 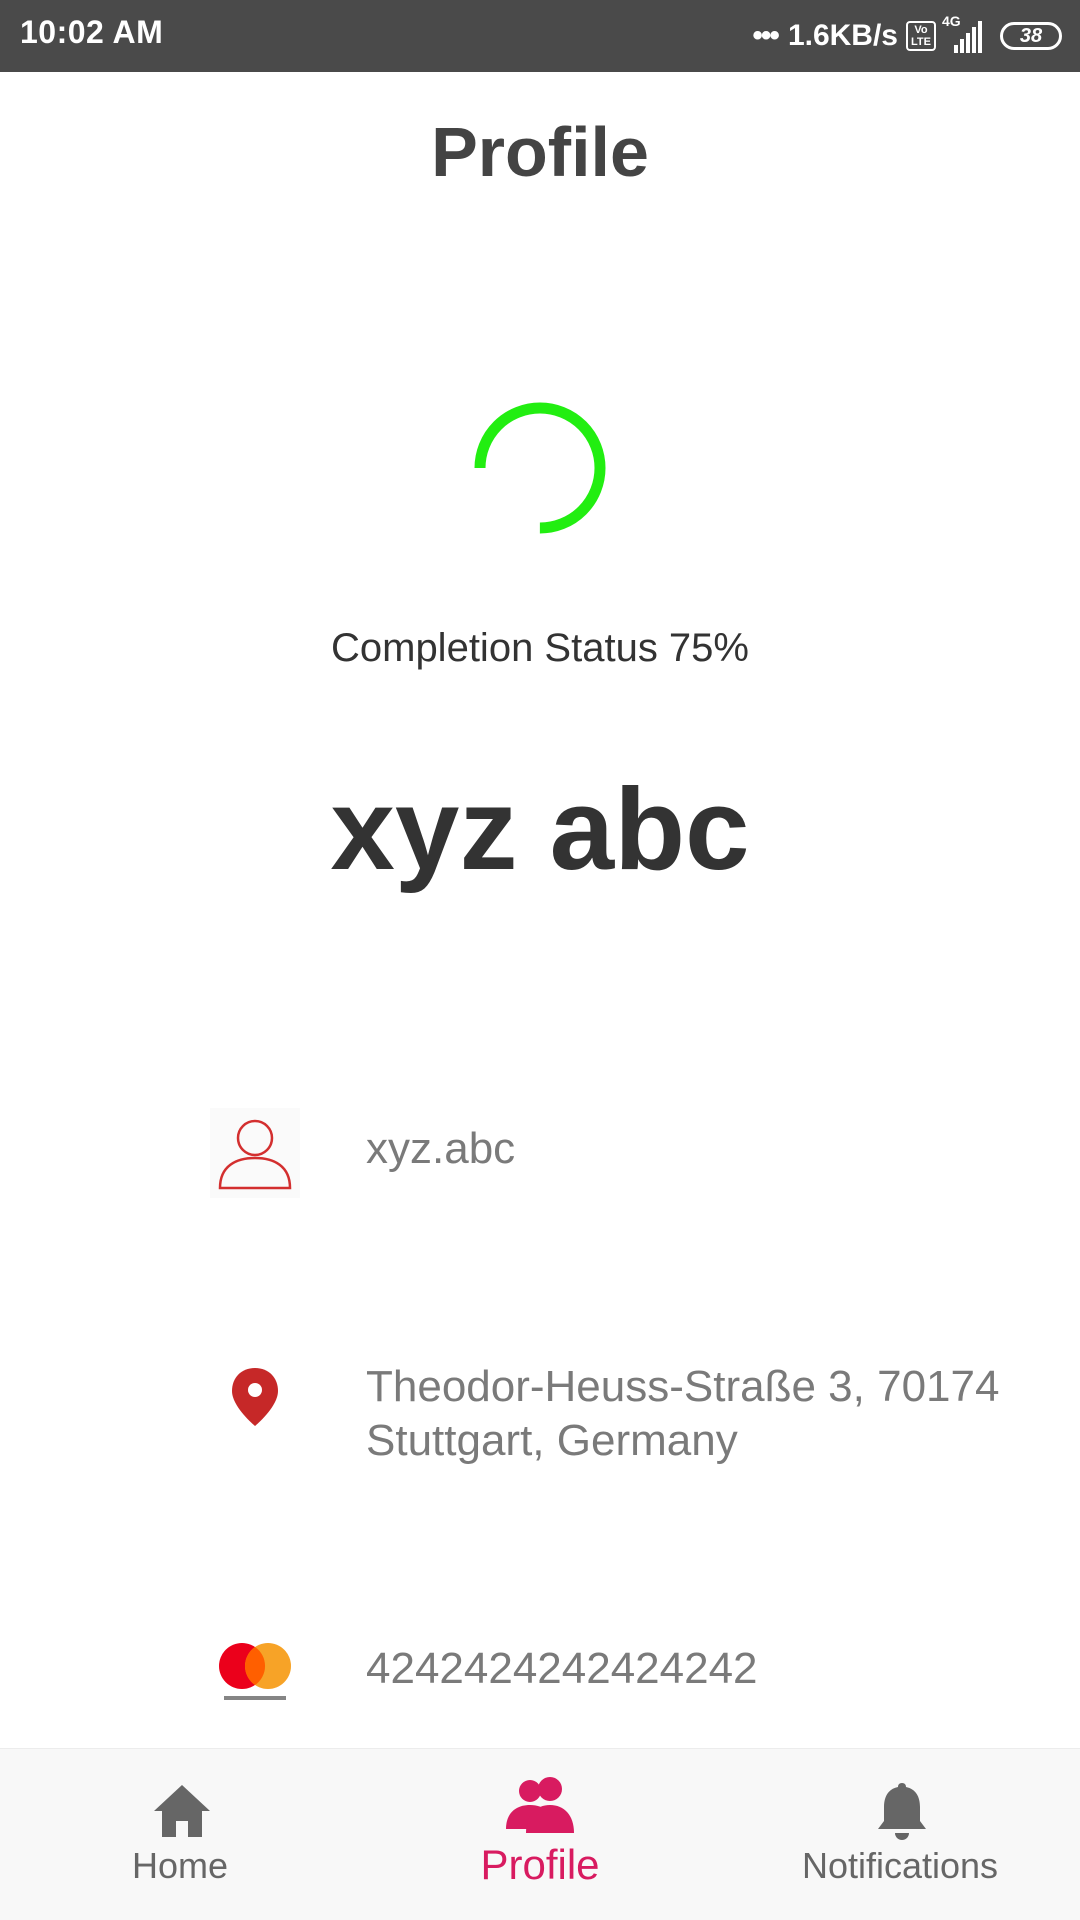 What do you see at coordinates (182, 1811) in the screenshot?
I see `home-icon` at bounding box center [182, 1811].